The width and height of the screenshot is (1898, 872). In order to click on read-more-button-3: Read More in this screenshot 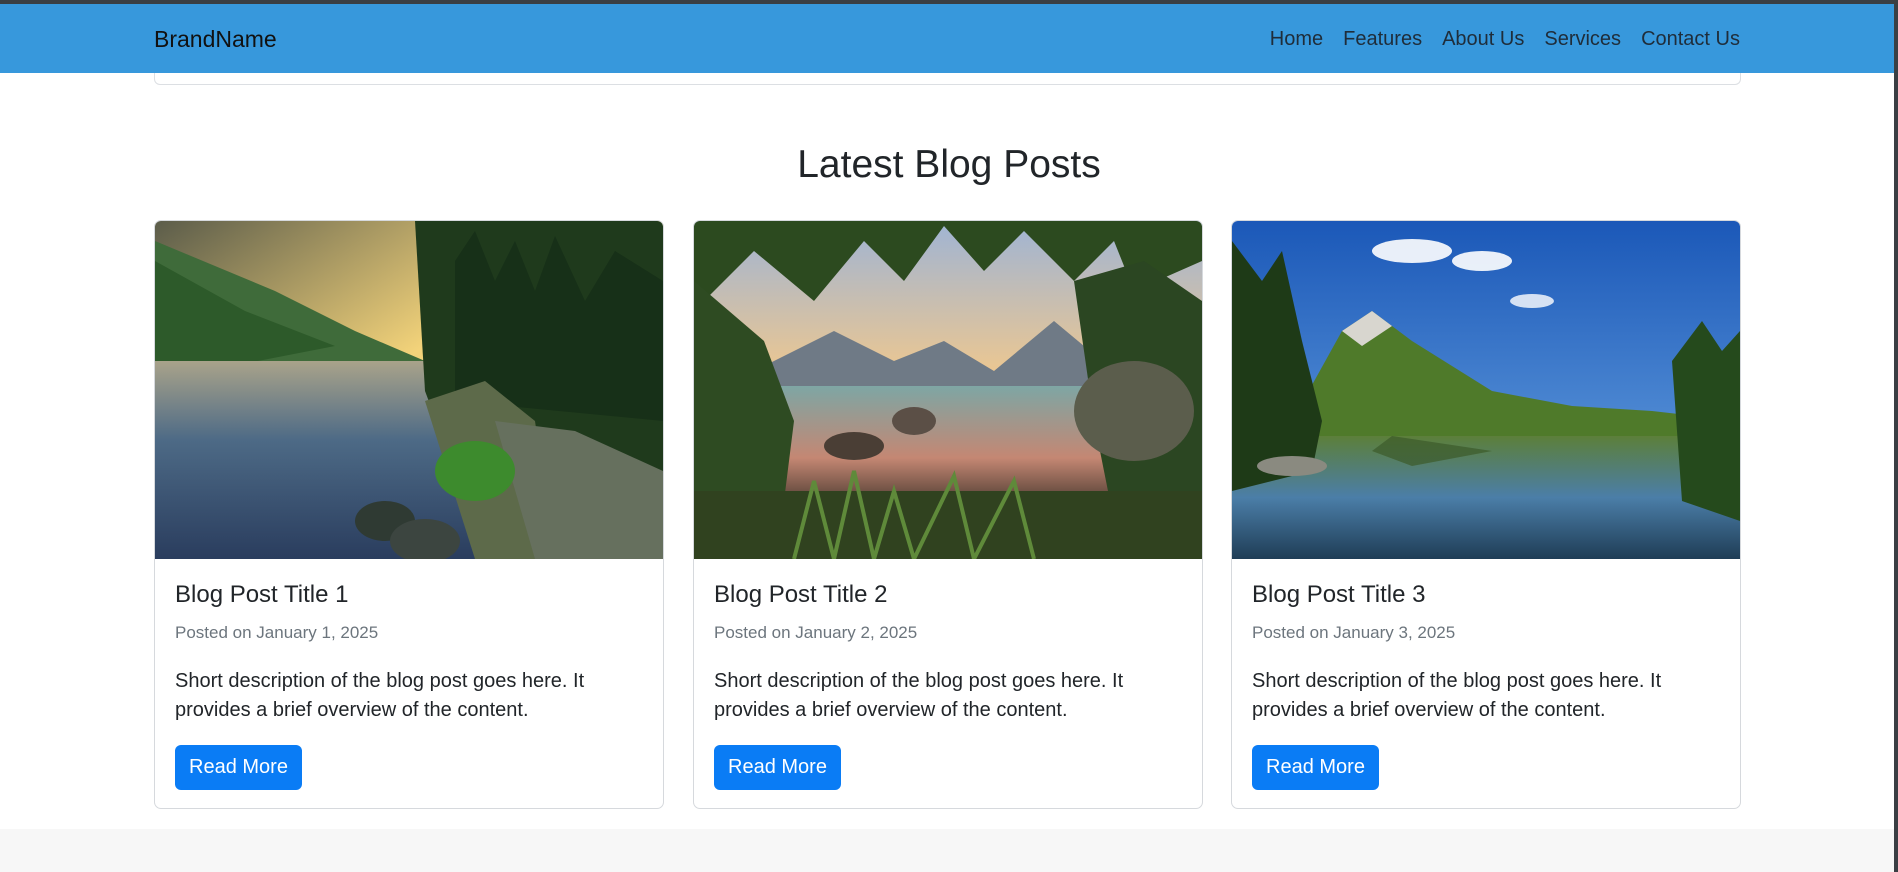, I will do `click(1315, 767)`.